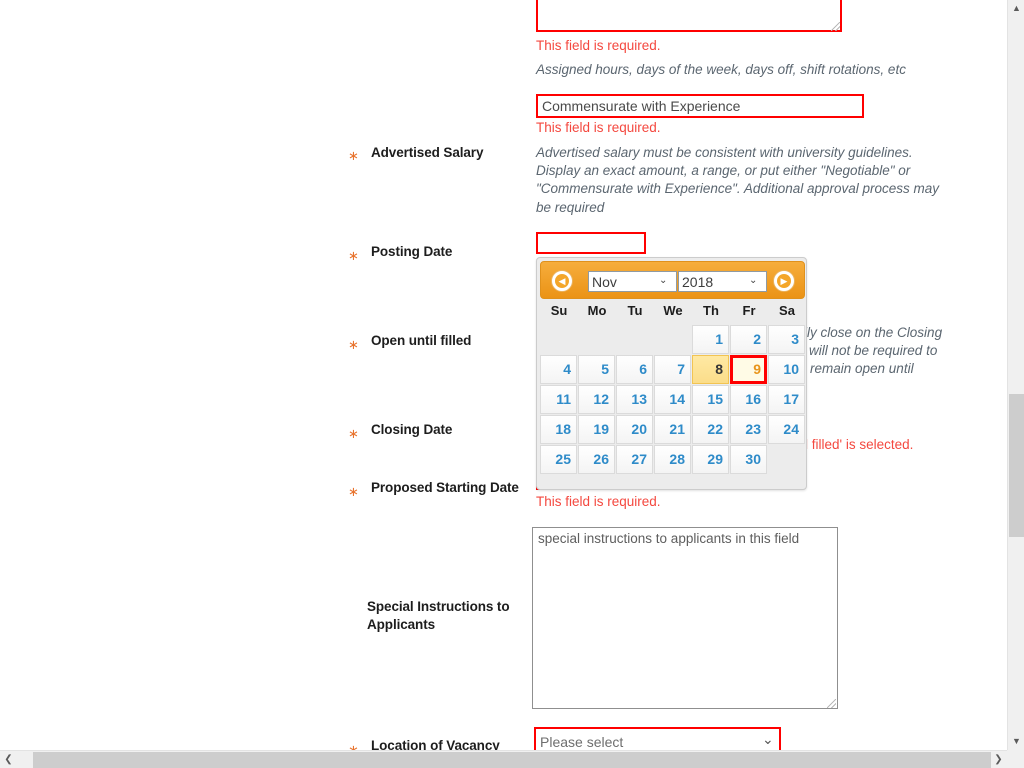 The width and height of the screenshot is (1024, 768). I want to click on label-special-instructions-line-1: Special Instructions to, so click(438, 606).